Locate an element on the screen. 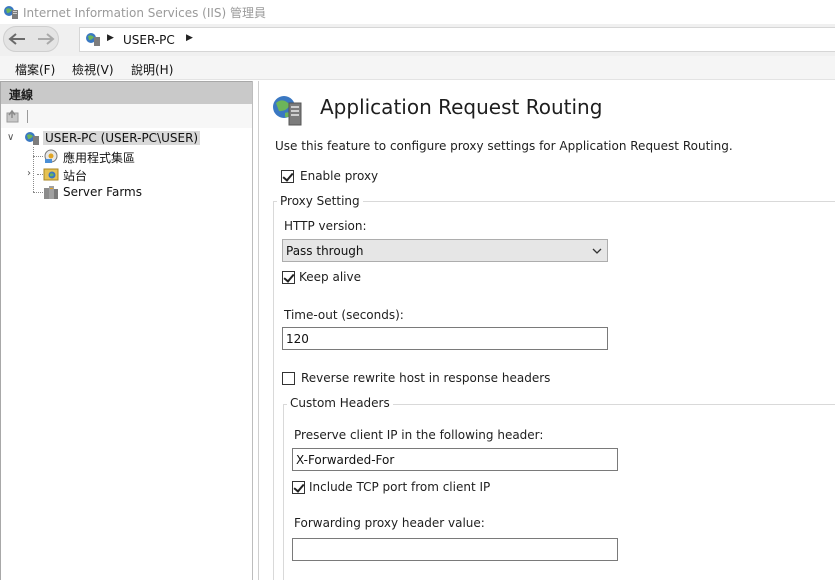  keep-alive-row: Keep alive is located at coordinates (321, 277).